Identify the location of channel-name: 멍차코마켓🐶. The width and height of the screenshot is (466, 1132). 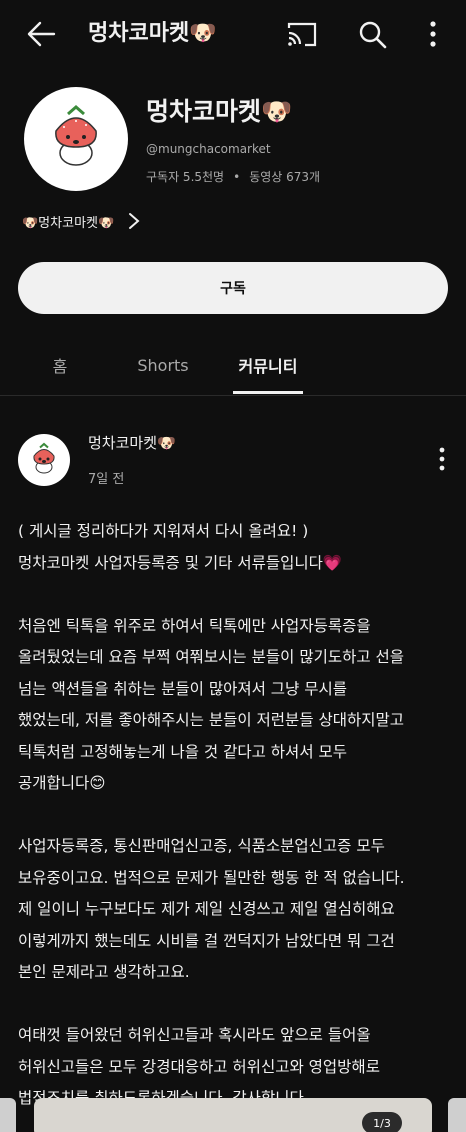
(219, 111).